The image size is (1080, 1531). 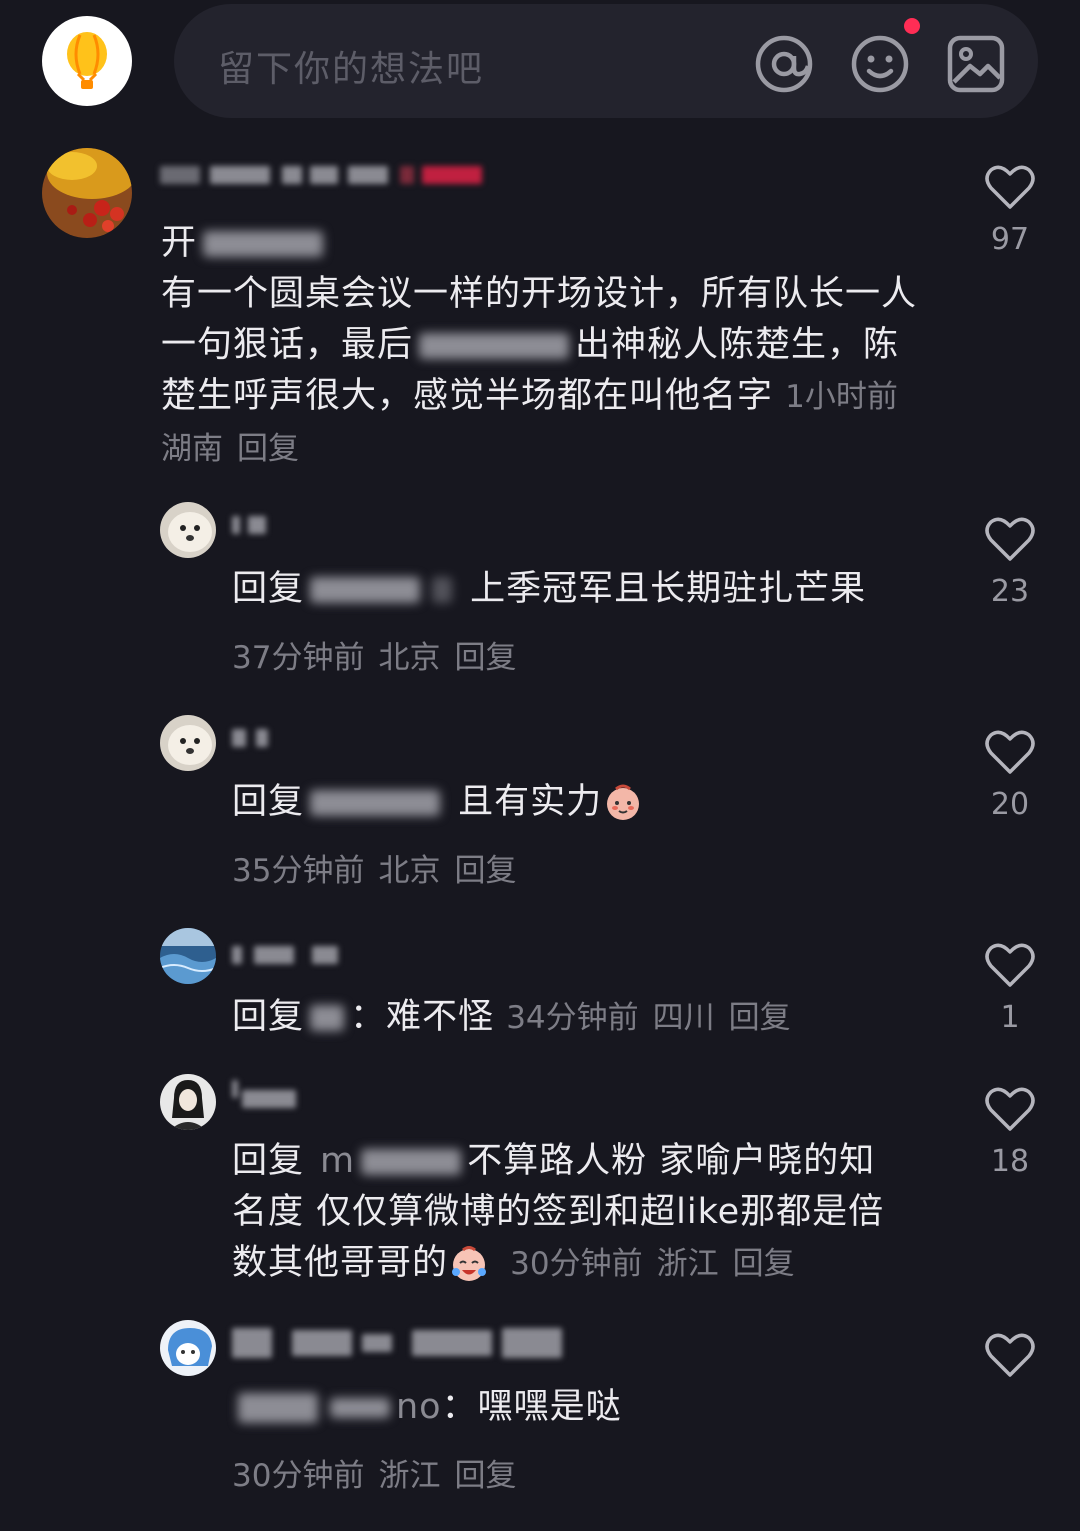 I want to click on mention: no, so click(x=419, y=1407).